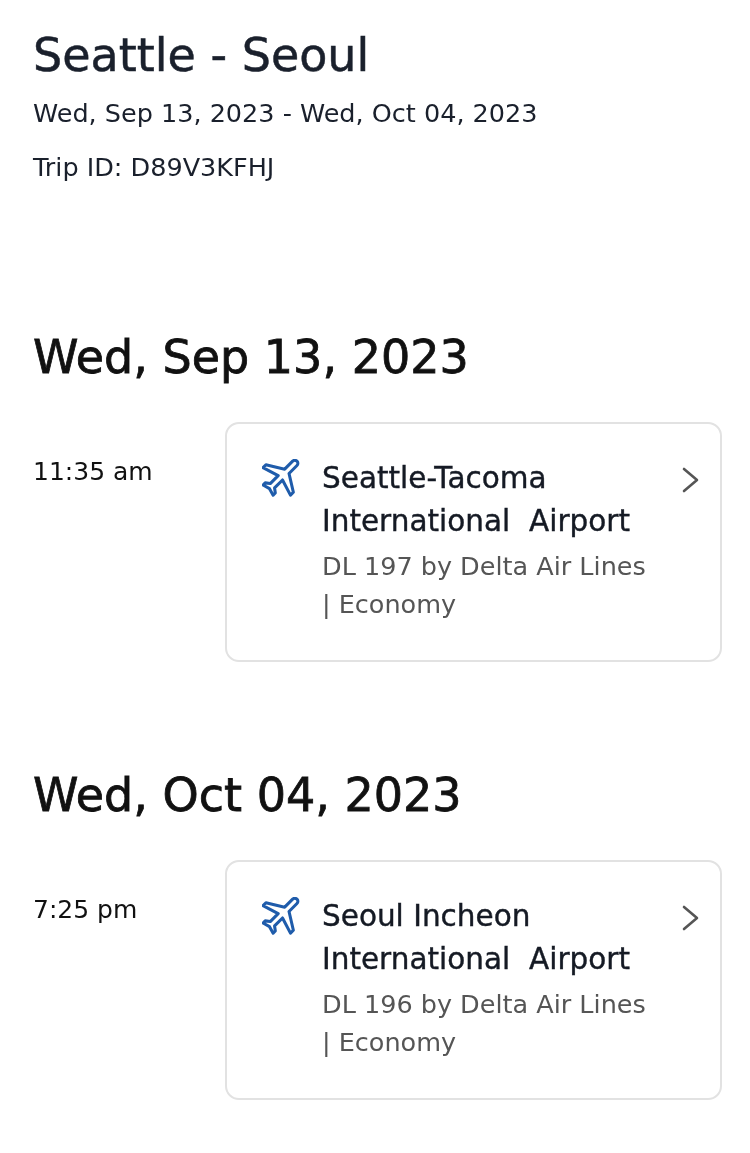 The height and width of the screenshot is (1153, 750). I want to click on flight-card: Seattle-Tacoma International Airport DL 197 by Delta Air Lines | Economy, so click(473, 542).